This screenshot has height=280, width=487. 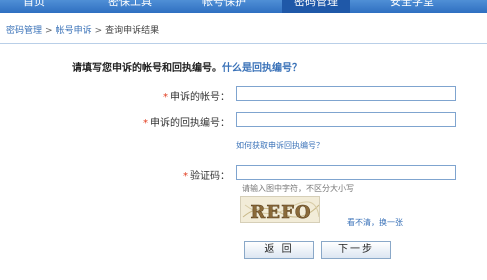 I want to click on breadcrumb: 密码管理 > 帐号申诉 > 查询申诉结果, so click(x=82, y=31).